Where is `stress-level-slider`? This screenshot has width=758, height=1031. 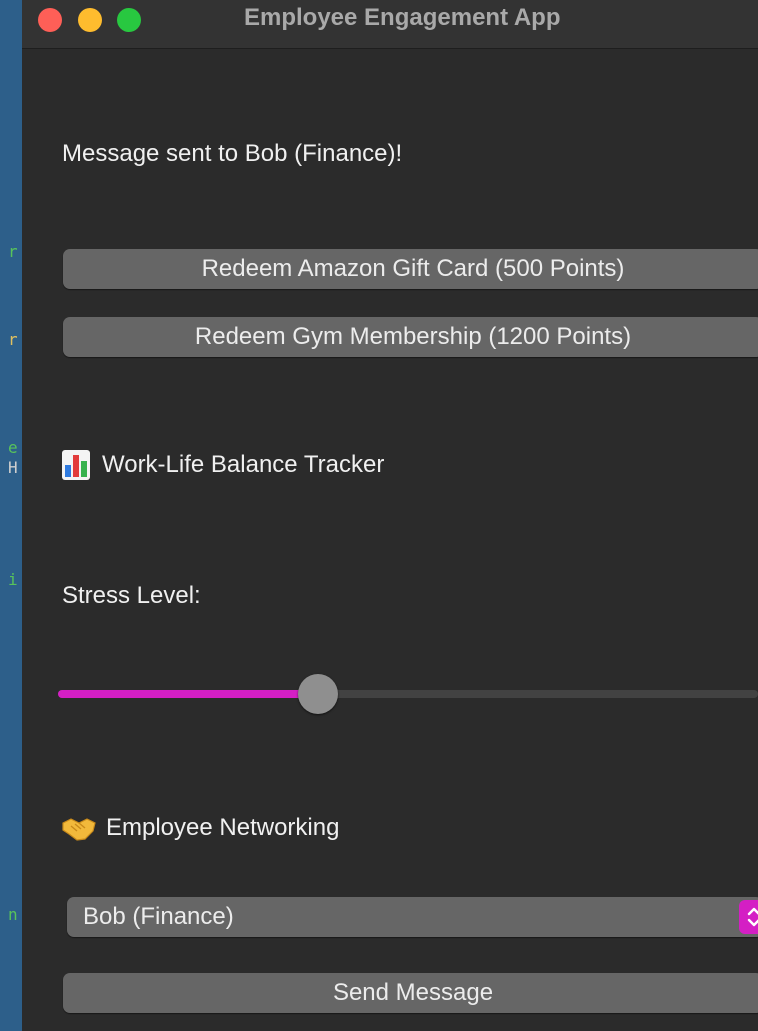 stress-level-slider is located at coordinates (408, 694).